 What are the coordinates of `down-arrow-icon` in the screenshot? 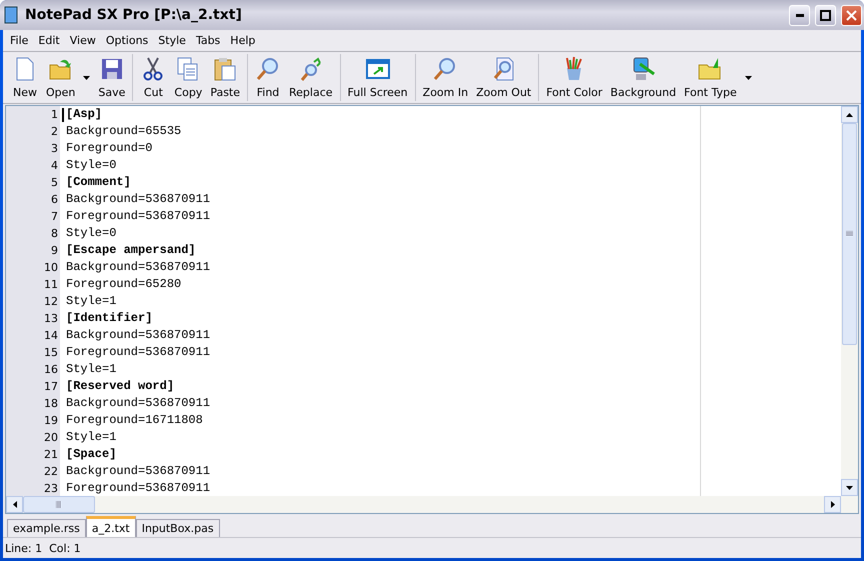 It's located at (849, 488).